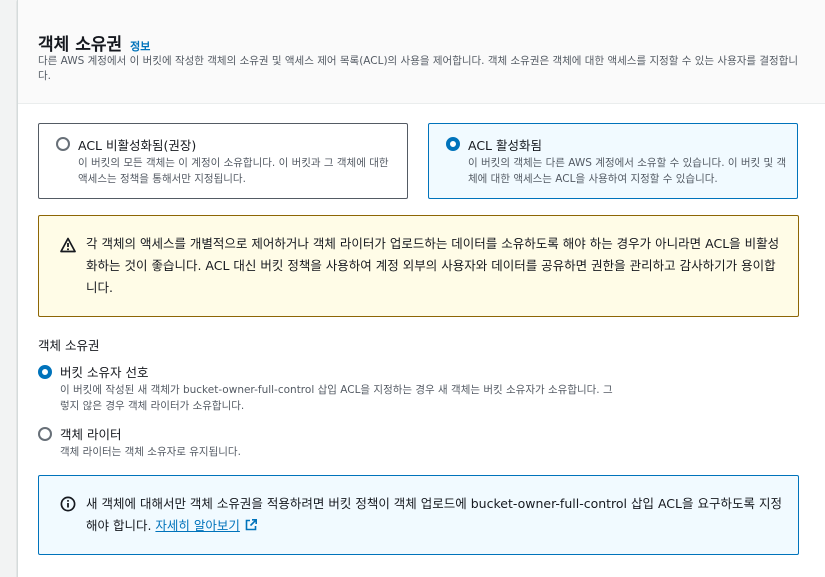  Describe the element at coordinates (197, 525) in the screenshot. I see `learn-more-link: 자세히 알아보기` at that location.